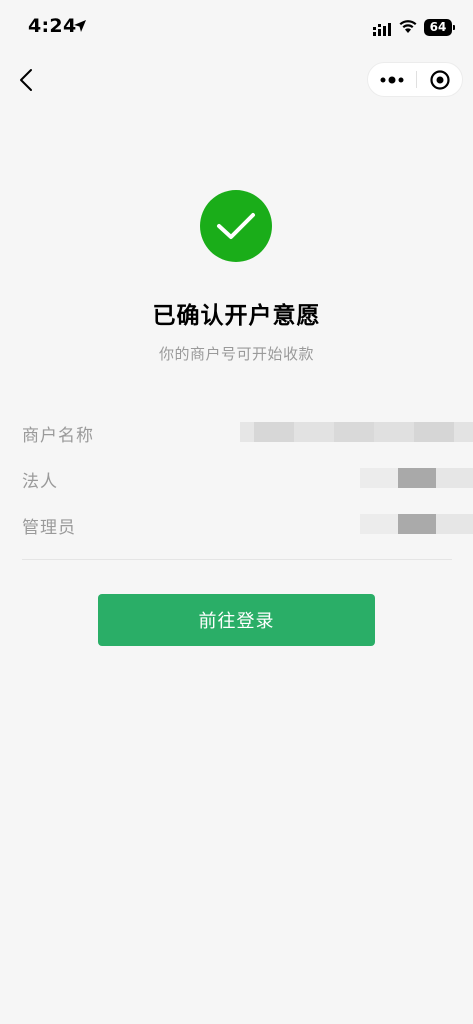 The width and height of the screenshot is (473, 1024). What do you see at coordinates (408, 28) in the screenshot?
I see `wifi-icon` at bounding box center [408, 28].